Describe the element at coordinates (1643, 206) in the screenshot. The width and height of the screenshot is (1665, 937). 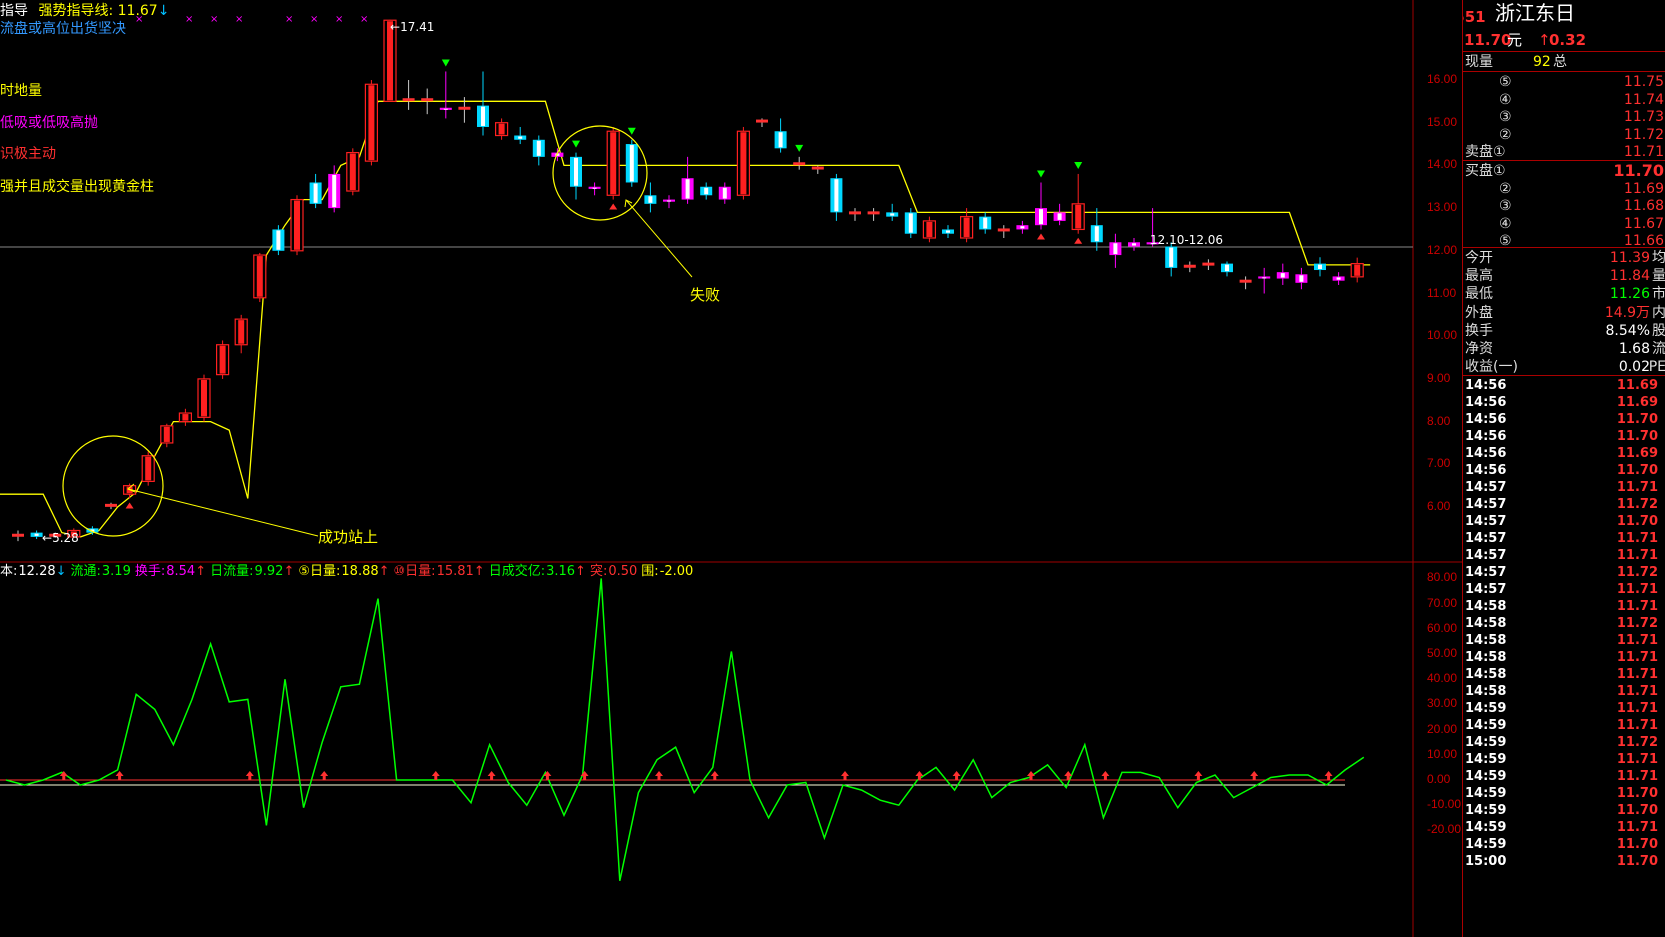
I see `row-value: 11.68` at that location.